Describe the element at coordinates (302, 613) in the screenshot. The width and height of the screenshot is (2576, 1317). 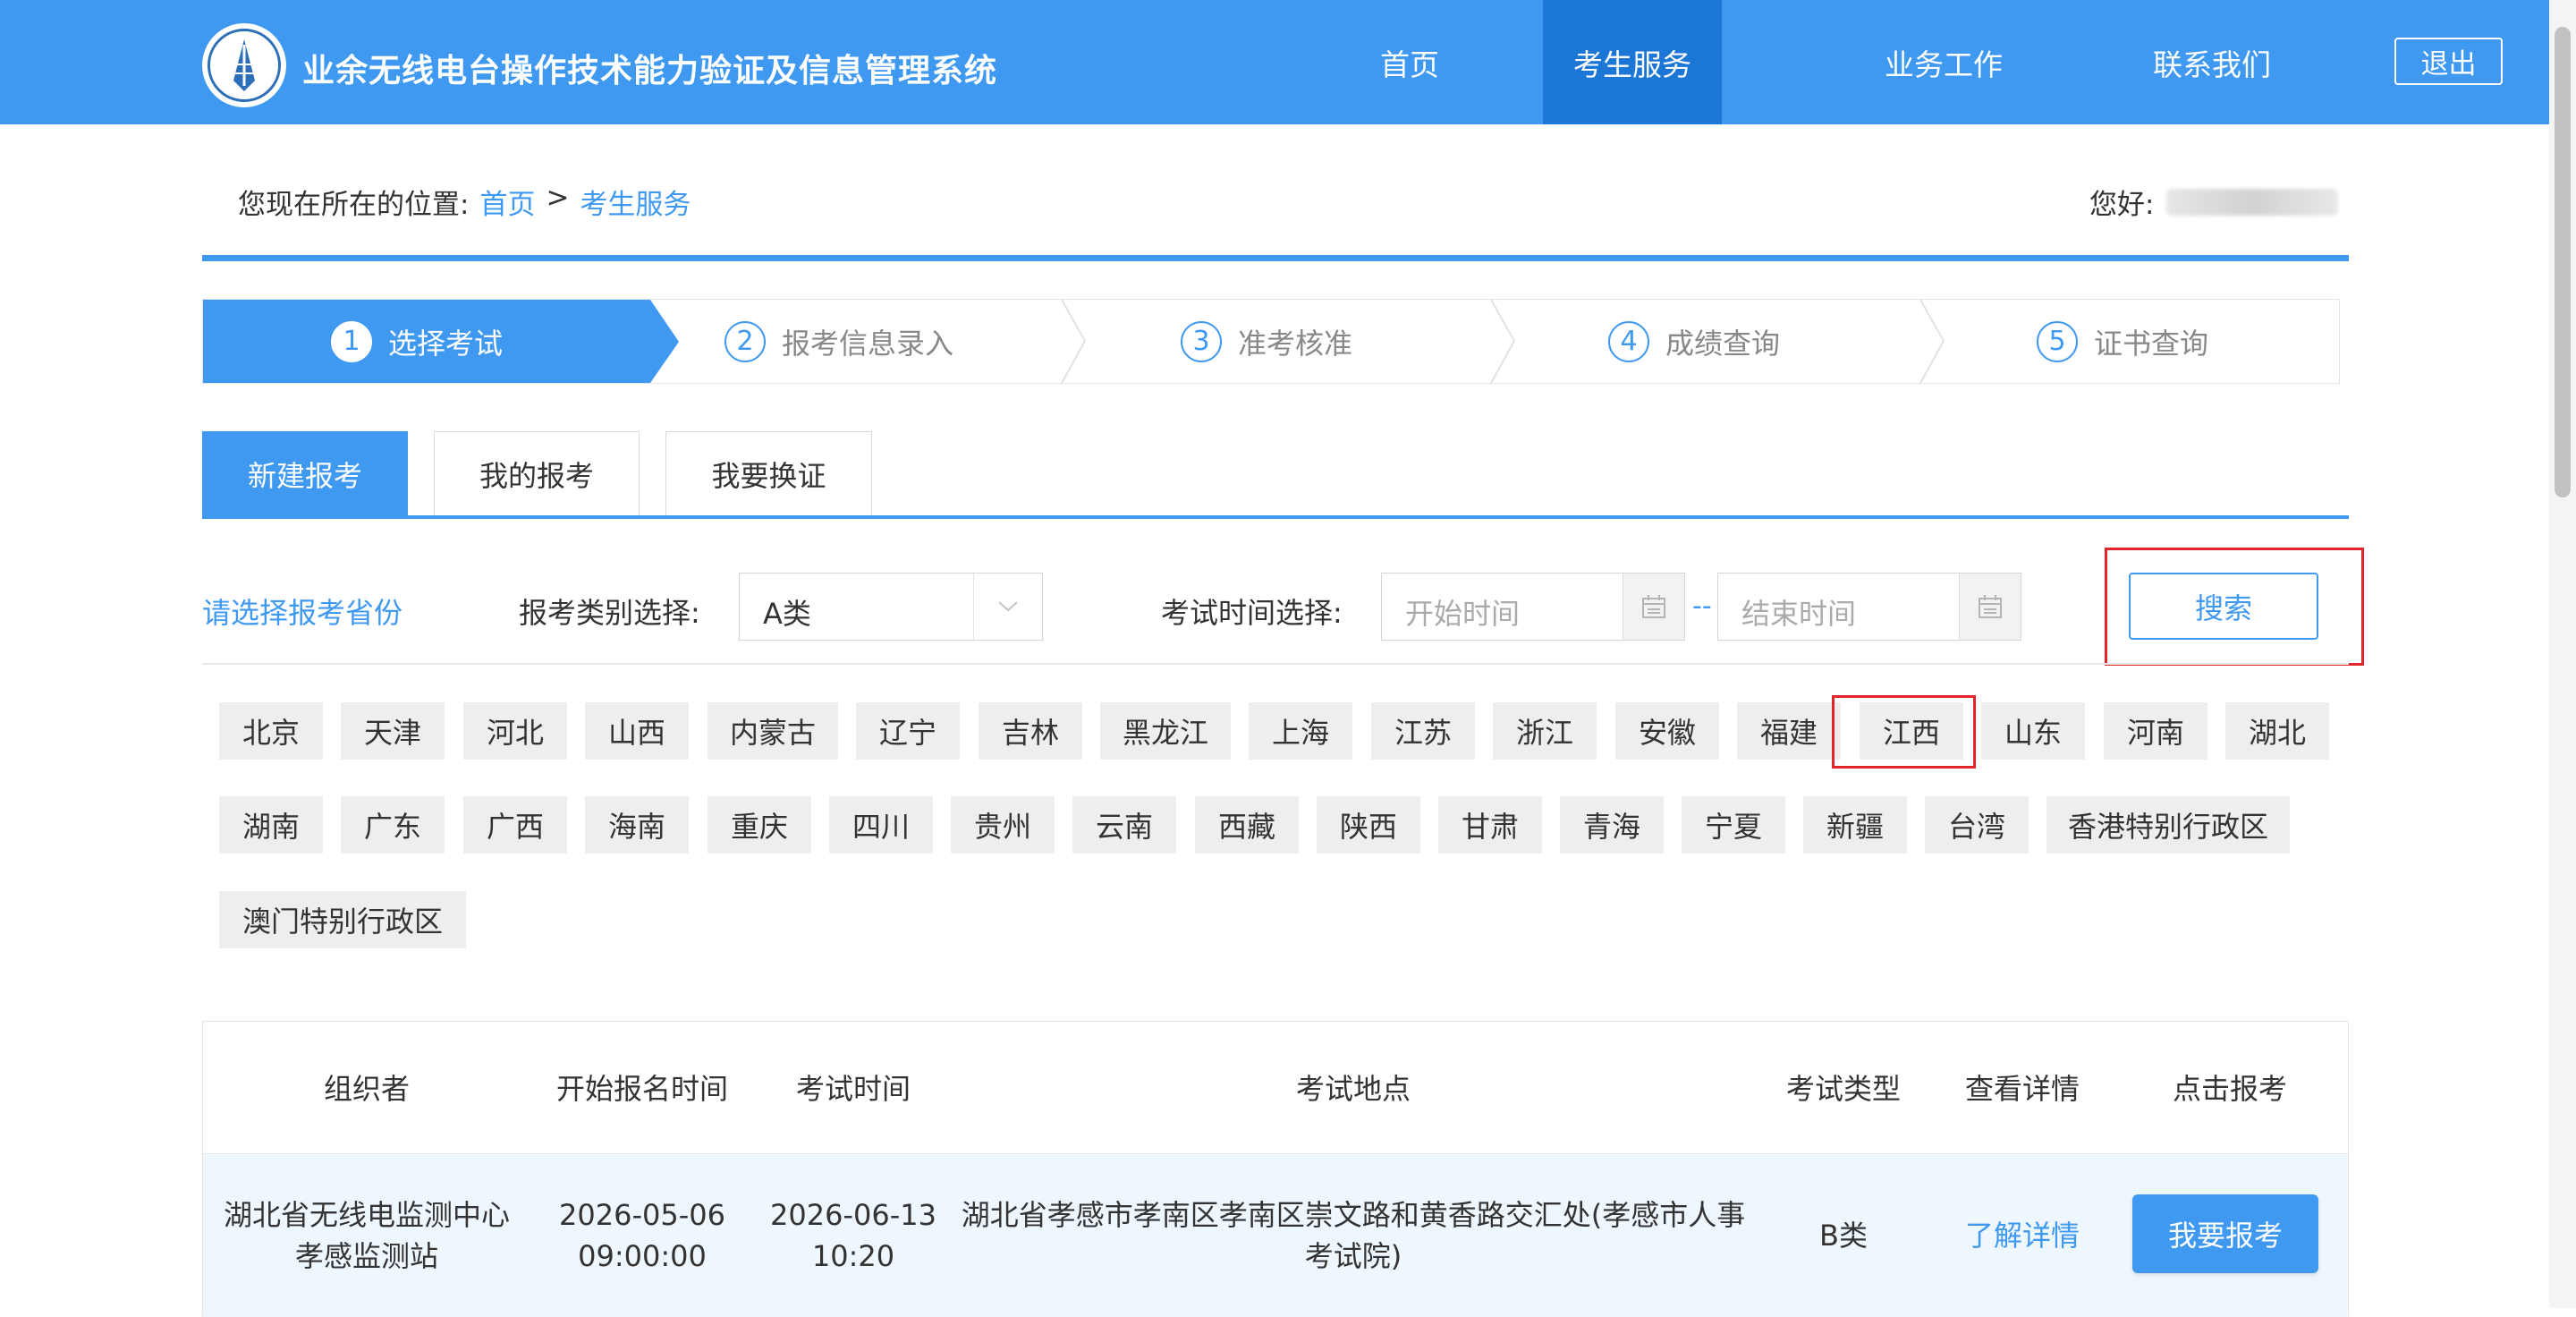
I see `province-prompt: 请选择报考省份` at that location.